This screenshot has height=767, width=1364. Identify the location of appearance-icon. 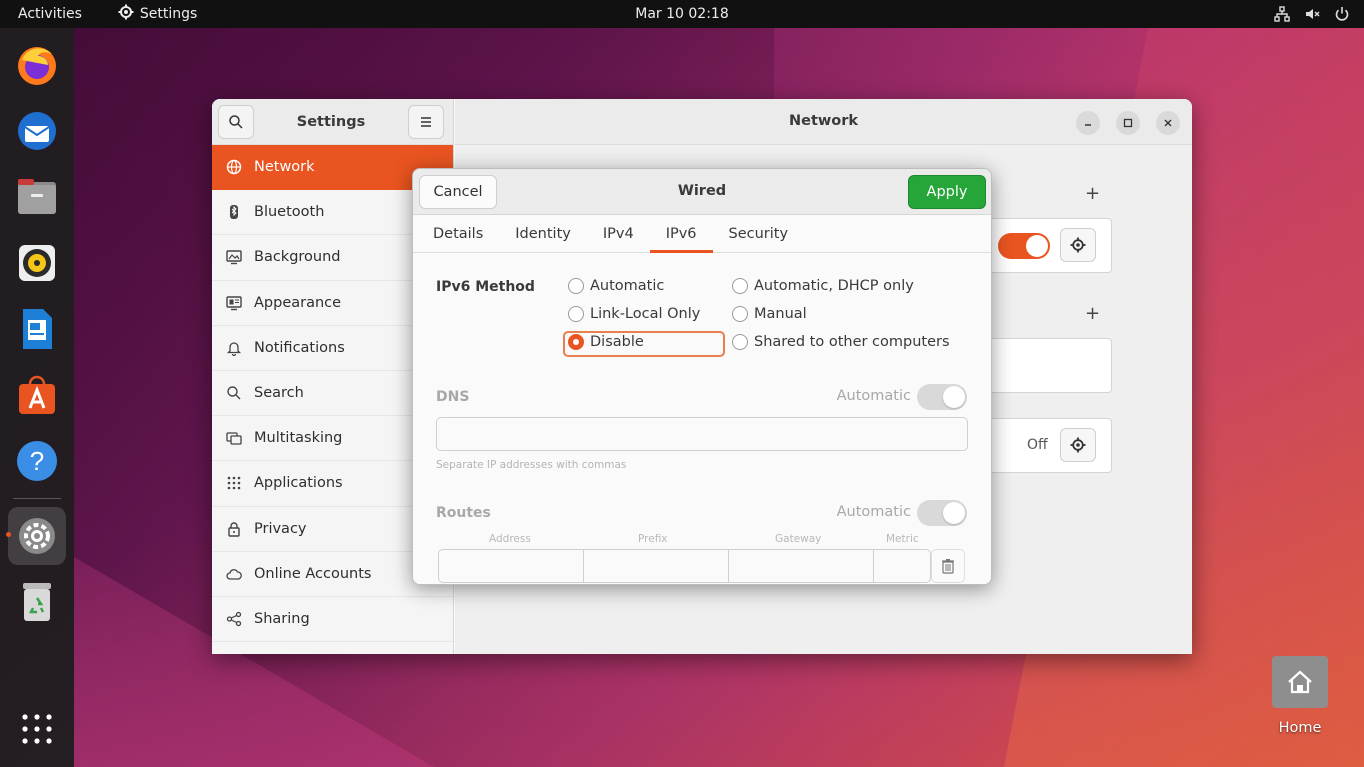
(234, 303).